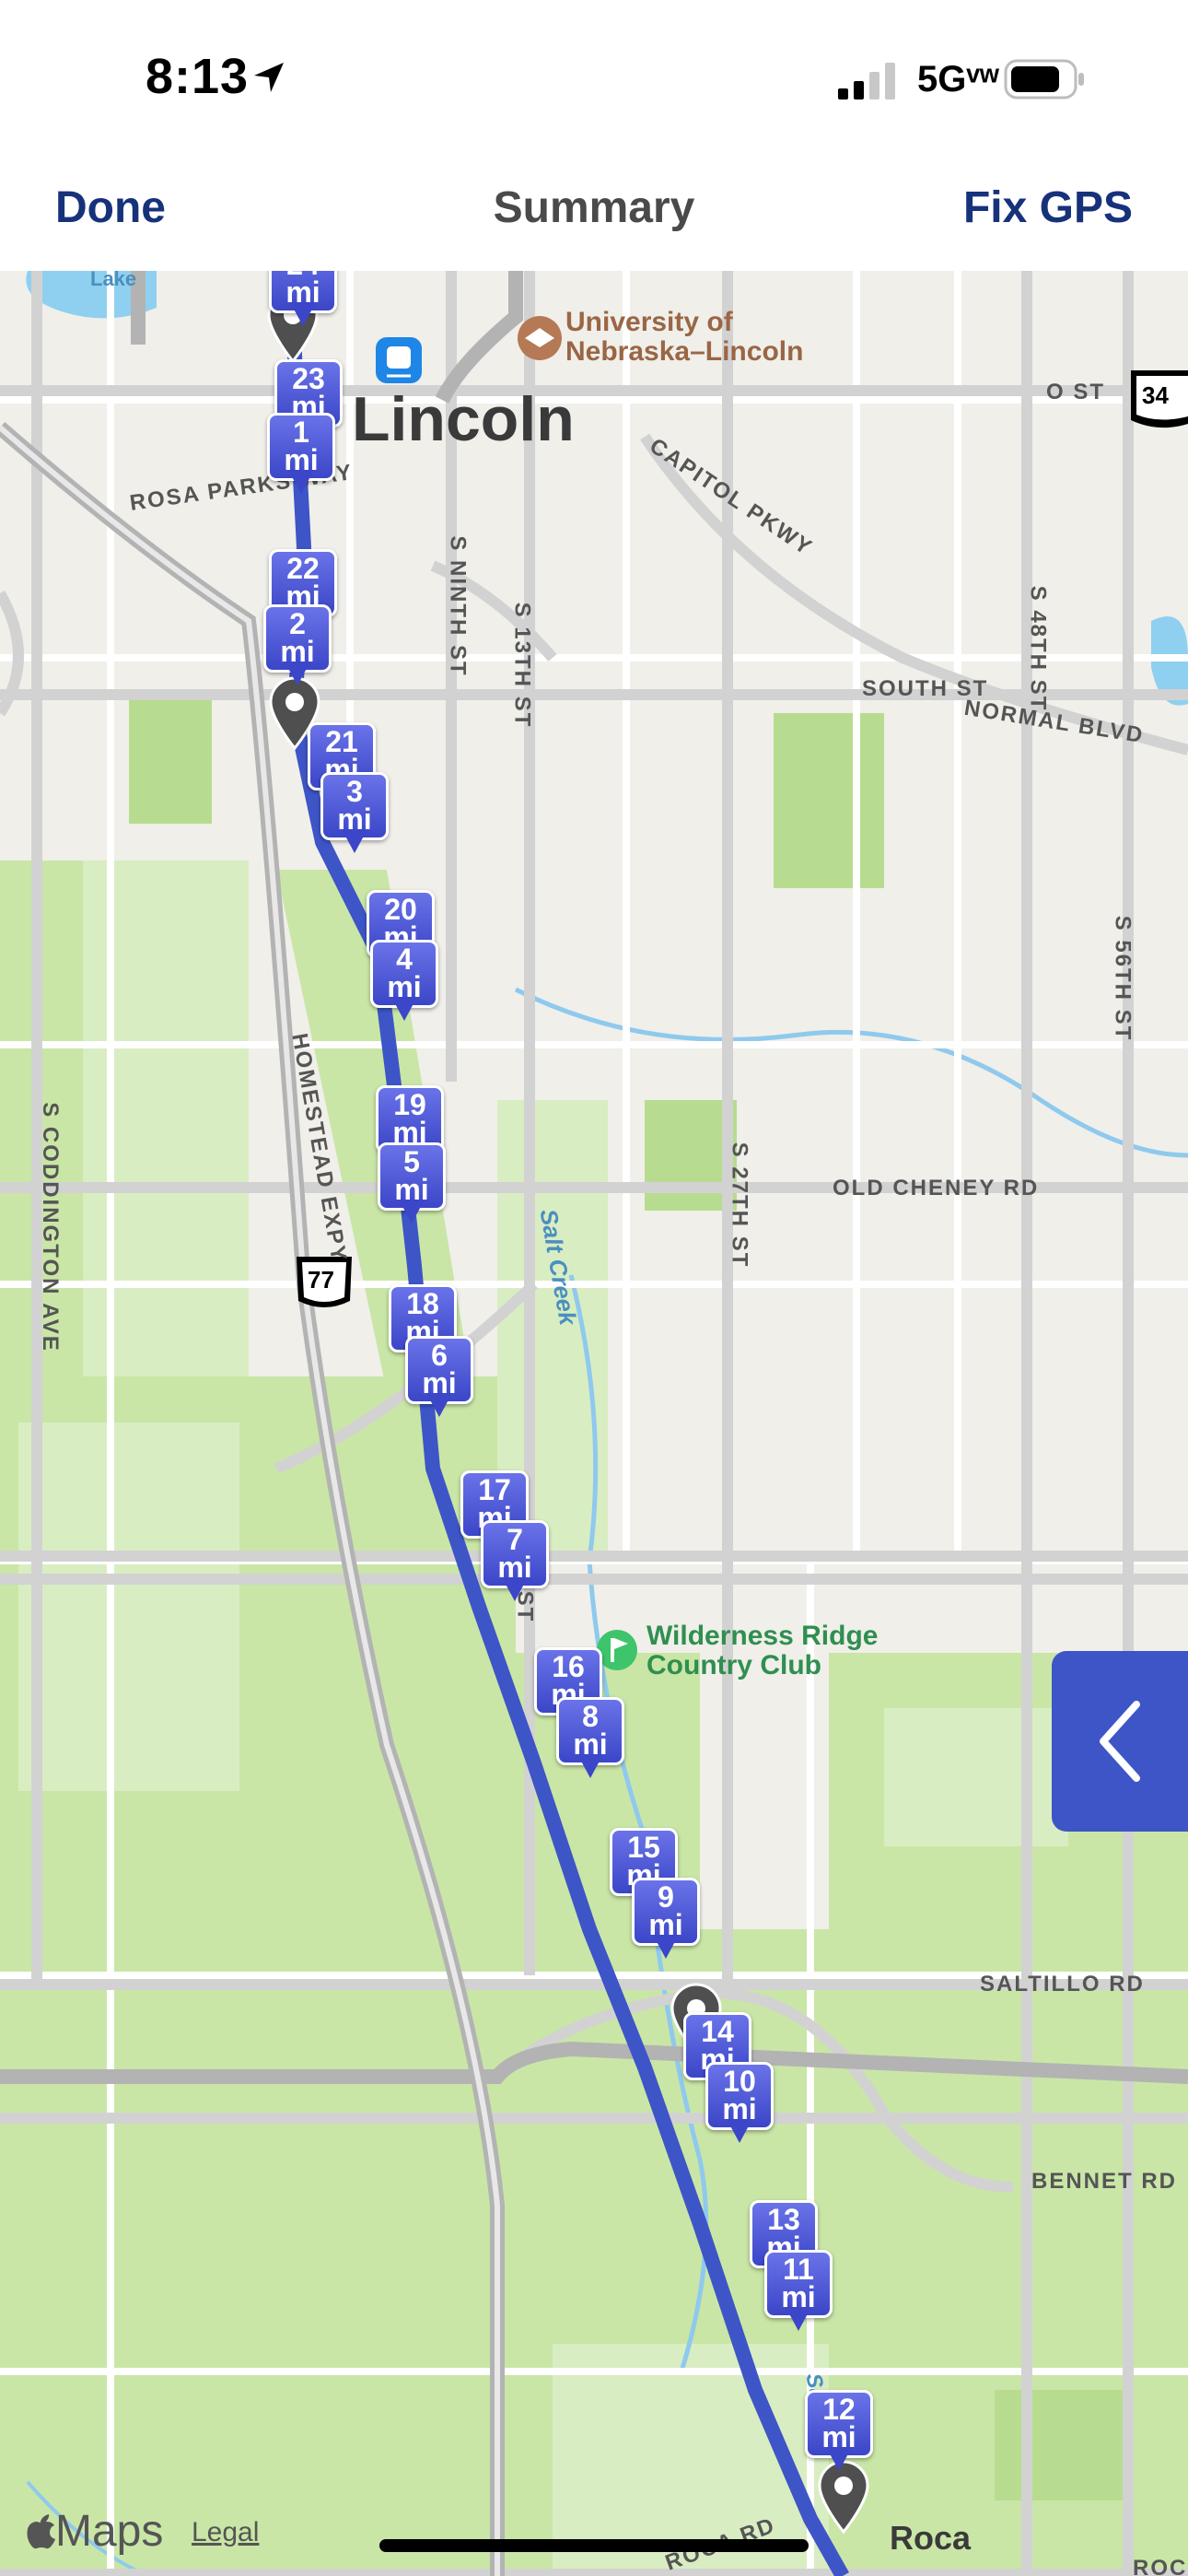  Describe the element at coordinates (1123, 978) in the screenshot. I see `street-label: S 56TH ST` at that location.